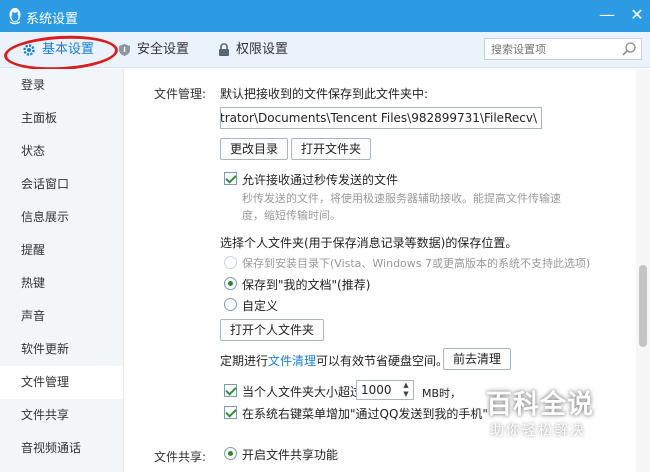  What do you see at coordinates (61, 217) in the screenshot?
I see `sidebar-item-info-display: 信息展示` at bounding box center [61, 217].